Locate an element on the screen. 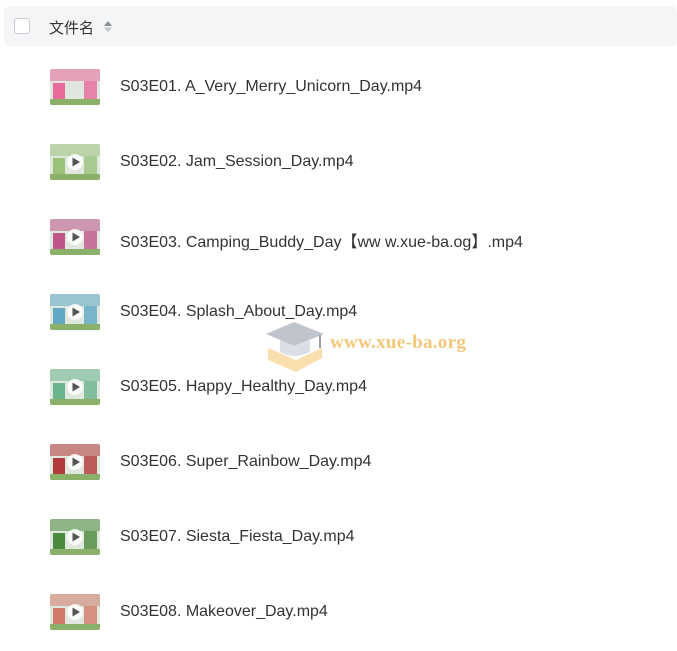 The image size is (677, 651). file-row: S03E06. Super_Rainbow_Day.mp4 is located at coordinates (338, 463).